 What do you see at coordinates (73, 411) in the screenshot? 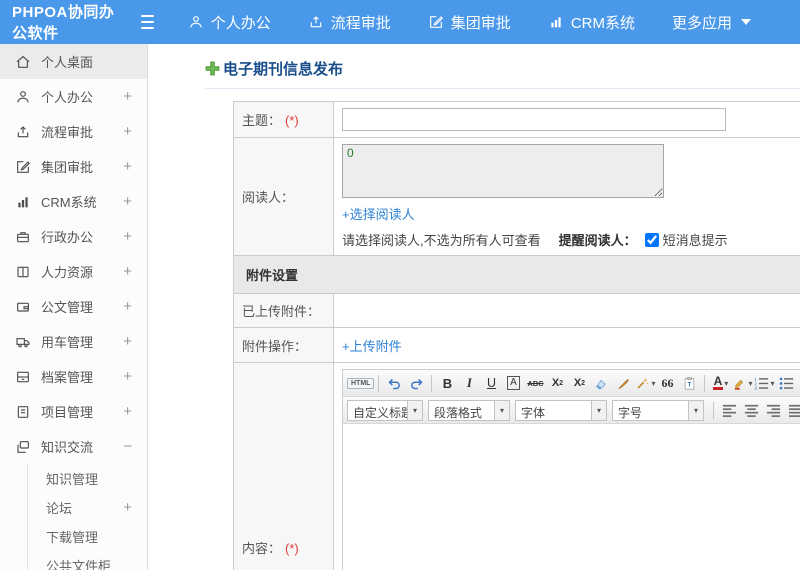
I see `sidebar-item-project-mgmt: 项目管理 +` at bounding box center [73, 411].